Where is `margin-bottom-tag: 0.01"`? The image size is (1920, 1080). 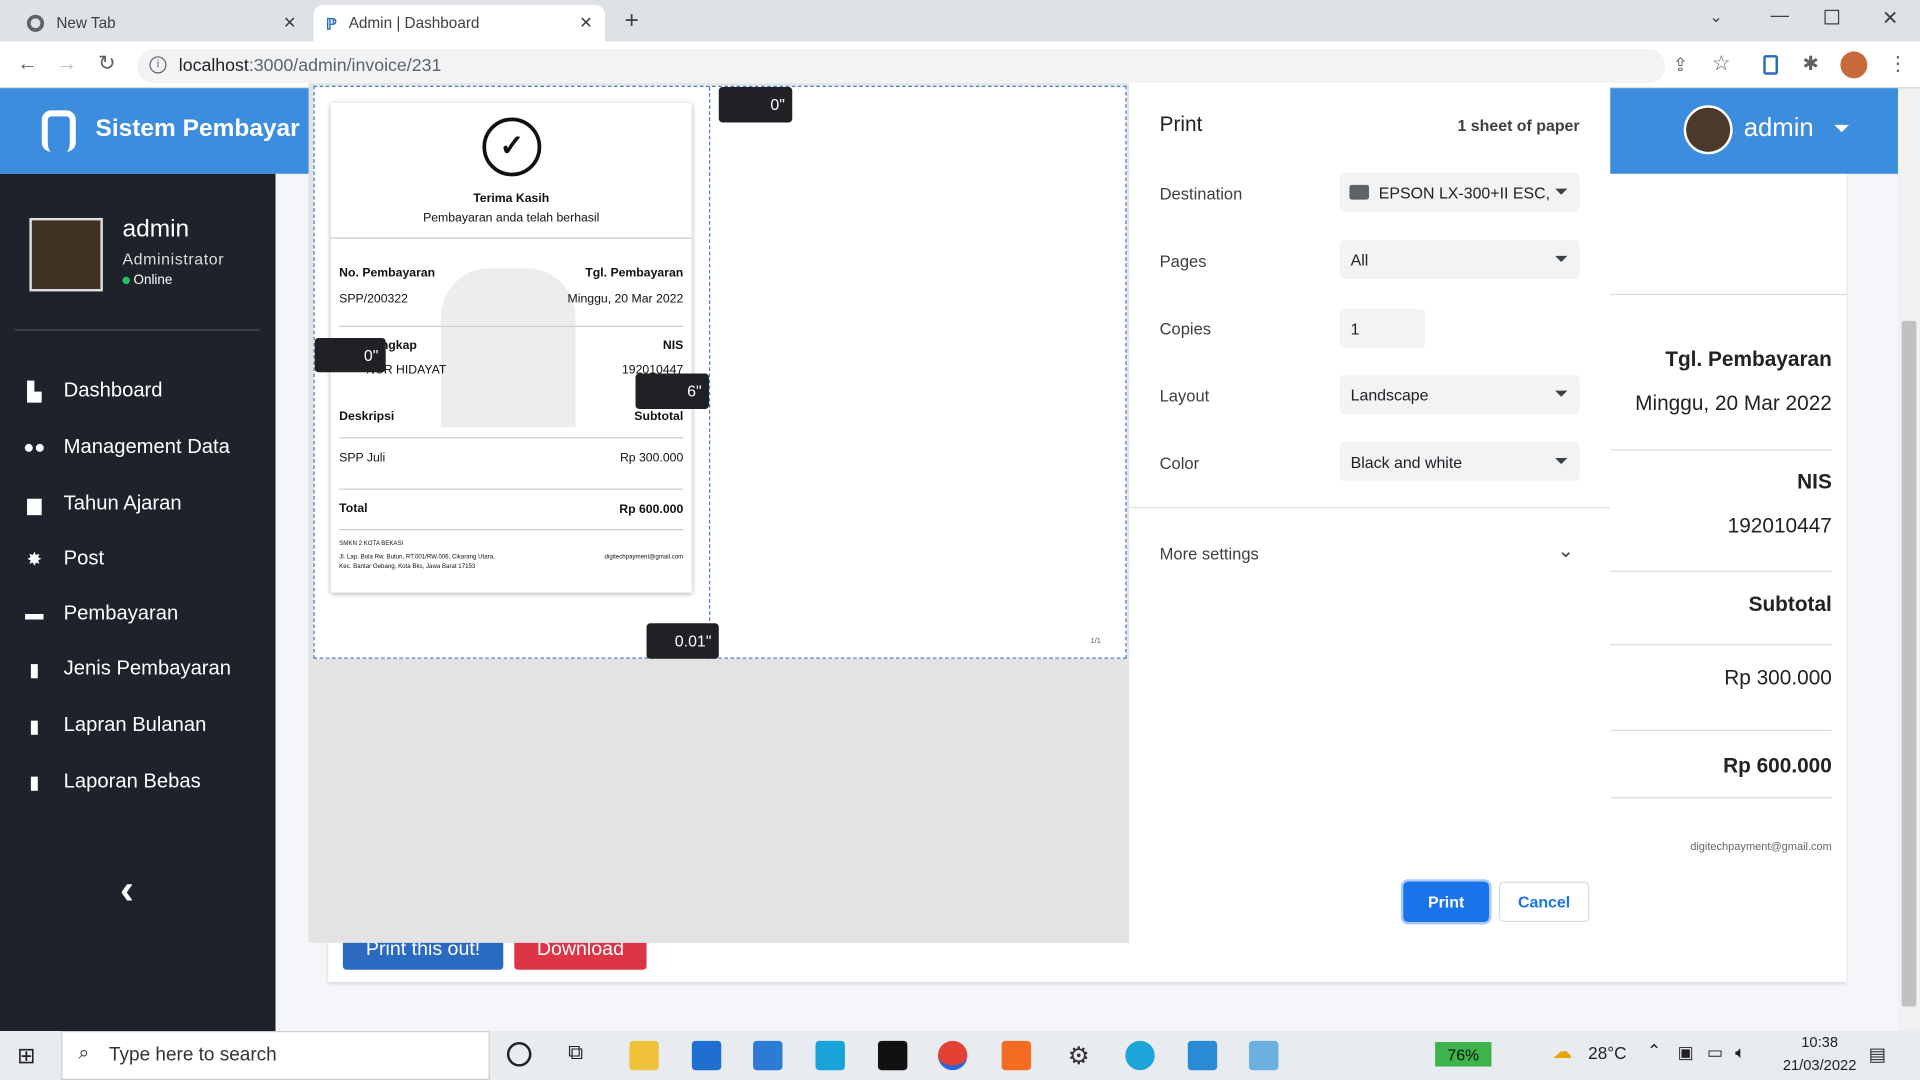
margin-bottom-tag: 0.01" is located at coordinates (682, 641).